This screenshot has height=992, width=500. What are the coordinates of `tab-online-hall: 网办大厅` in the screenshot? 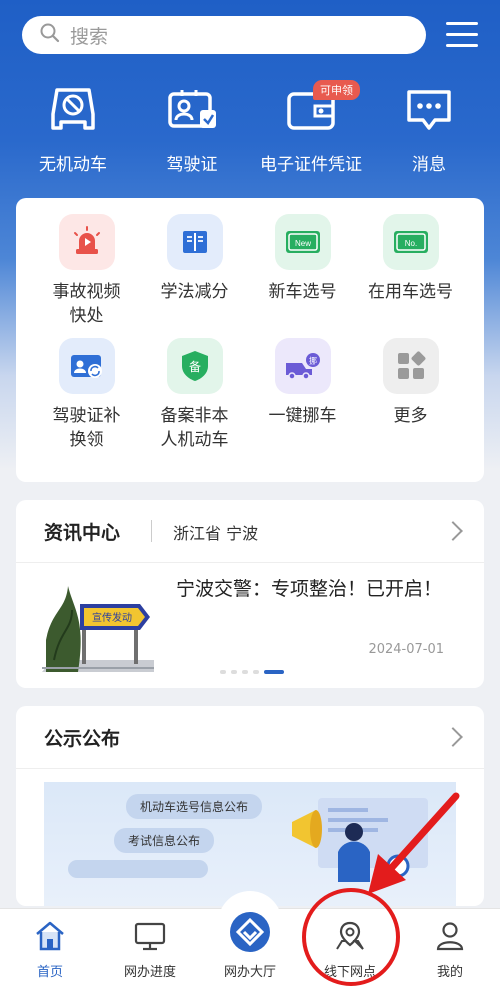 It's located at (250, 945).